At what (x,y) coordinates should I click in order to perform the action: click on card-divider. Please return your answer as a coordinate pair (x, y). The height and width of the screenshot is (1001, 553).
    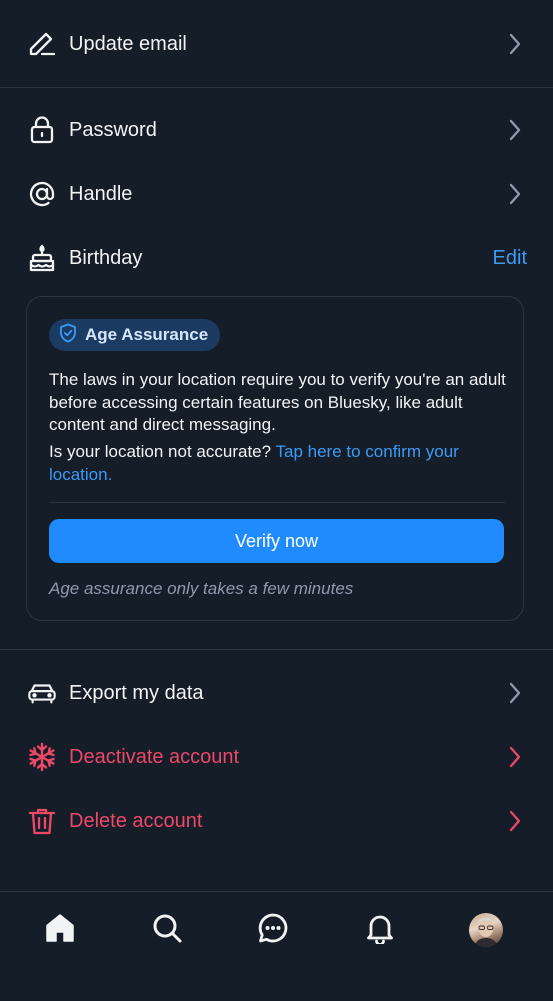
    Looking at the image, I should click on (277, 502).